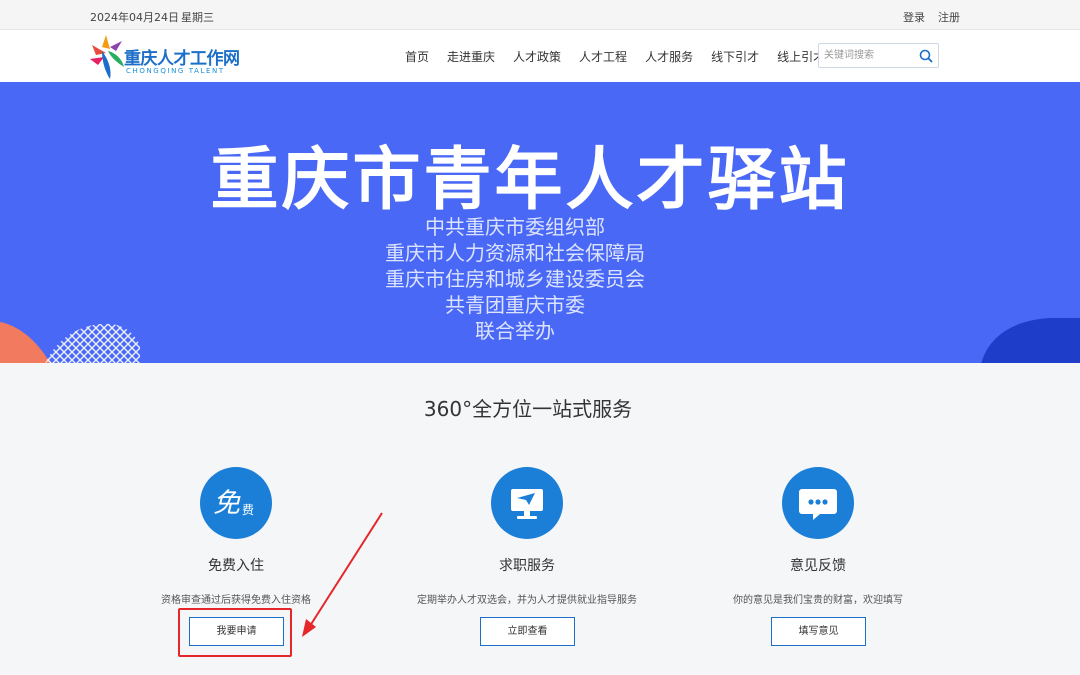 The image size is (1080, 675). What do you see at coordinates (540, 15) in the screenshot?
I see `top-bar: 2024年04月24日 星期三 登录 注册` at bounding box center [540, 15].